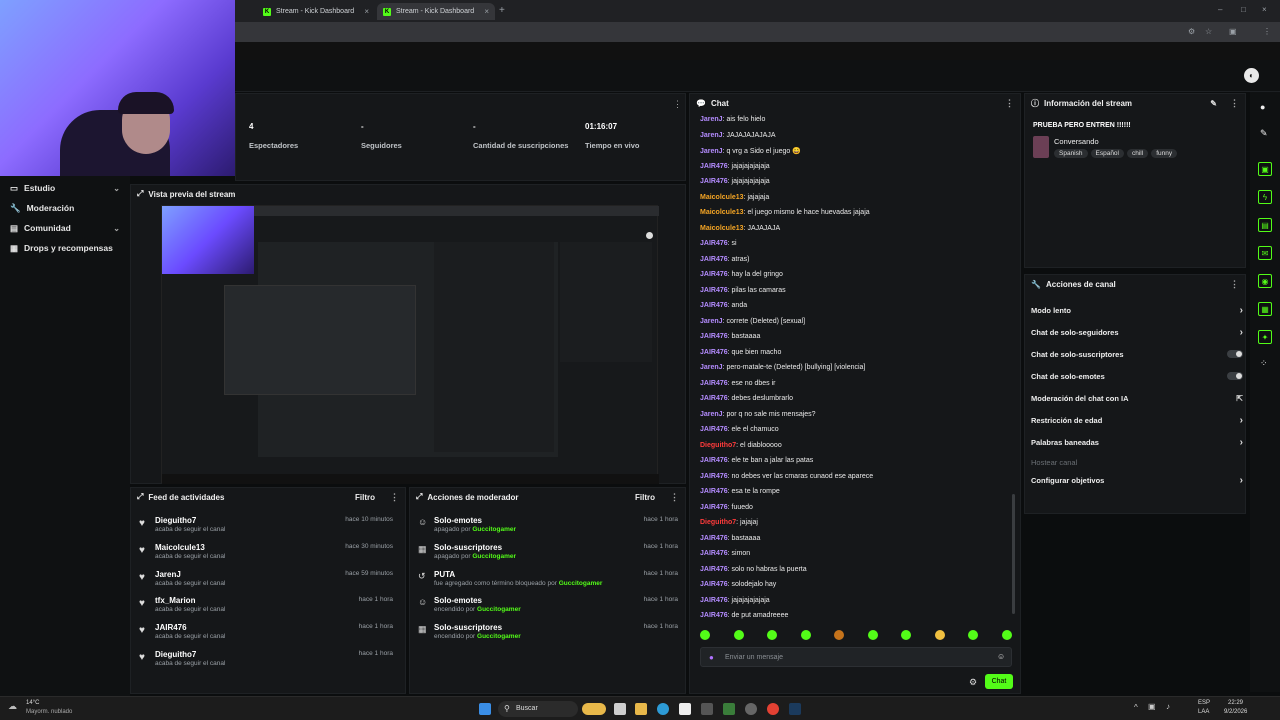 Image resolution: width=1280 pixels, height=720 pixels. I want to click on windows-start-icon, so click(485, 709).